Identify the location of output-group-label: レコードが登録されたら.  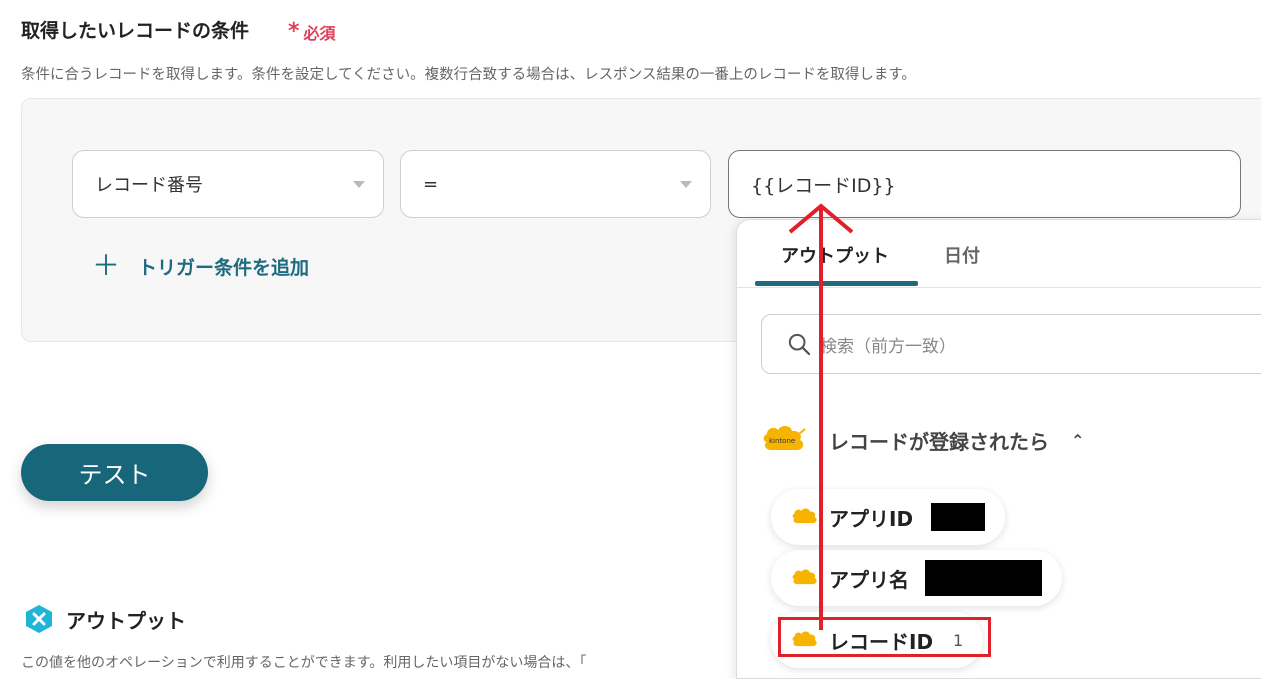
(939, 441).